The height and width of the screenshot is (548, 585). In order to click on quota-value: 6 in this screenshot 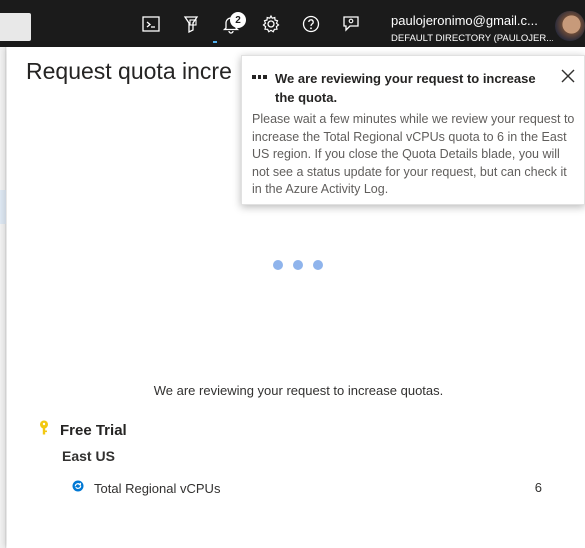, I will do `click(538, 487)`.